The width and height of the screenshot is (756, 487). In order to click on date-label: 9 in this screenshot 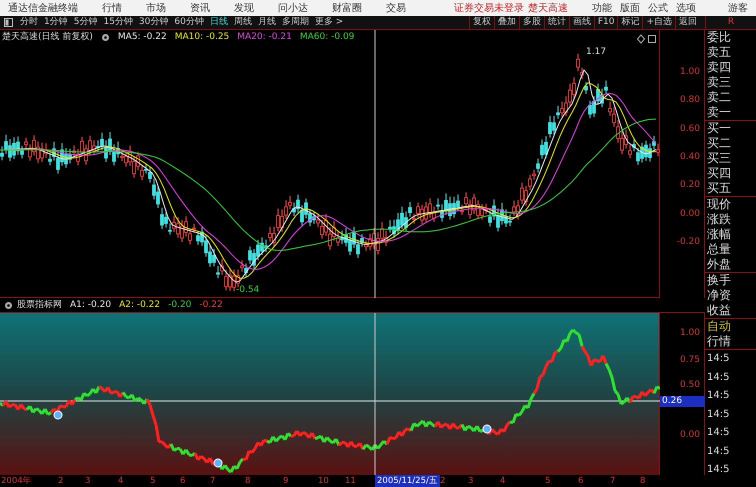, I will do `click(285, 481)`.